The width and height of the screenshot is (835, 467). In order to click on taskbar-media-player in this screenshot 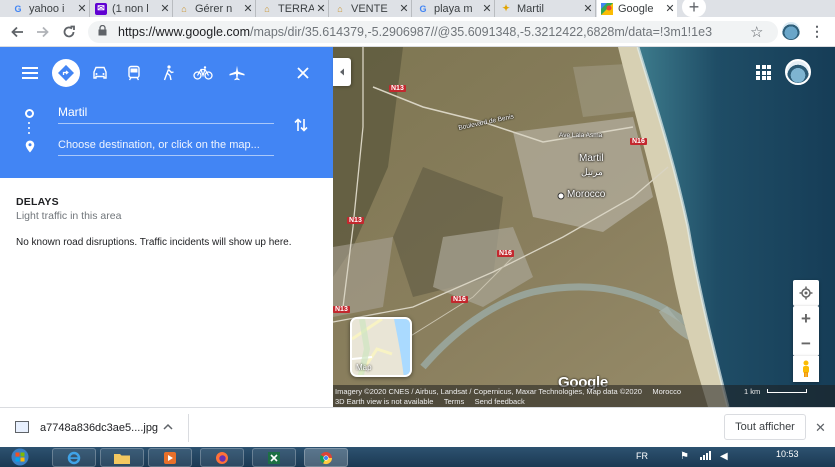, I will do `click(170, 457)`.